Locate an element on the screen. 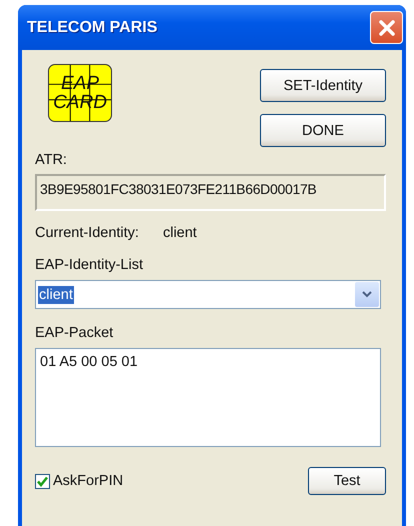 The width and height of the screenshot is (414, 526). identity-dropdown: client is located at coordinates (208, 294).